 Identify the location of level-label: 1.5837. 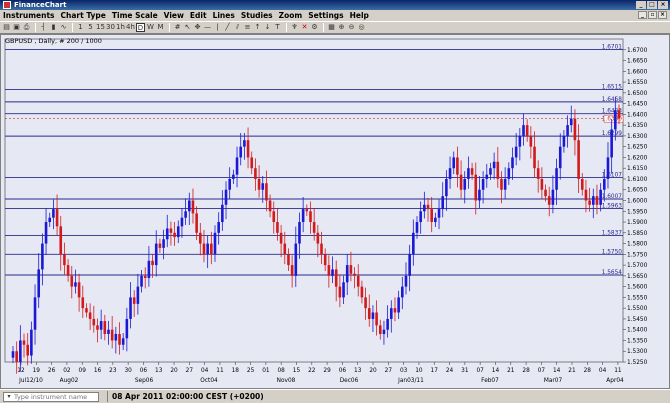
(612, 234).